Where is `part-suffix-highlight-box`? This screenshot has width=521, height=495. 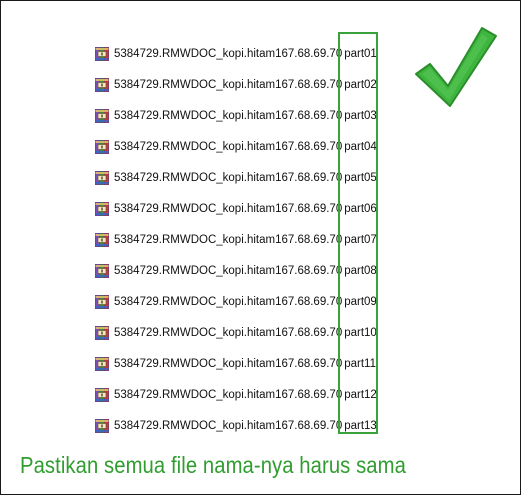 part-suffix-highlight-box is located at coordinates (358, 233).